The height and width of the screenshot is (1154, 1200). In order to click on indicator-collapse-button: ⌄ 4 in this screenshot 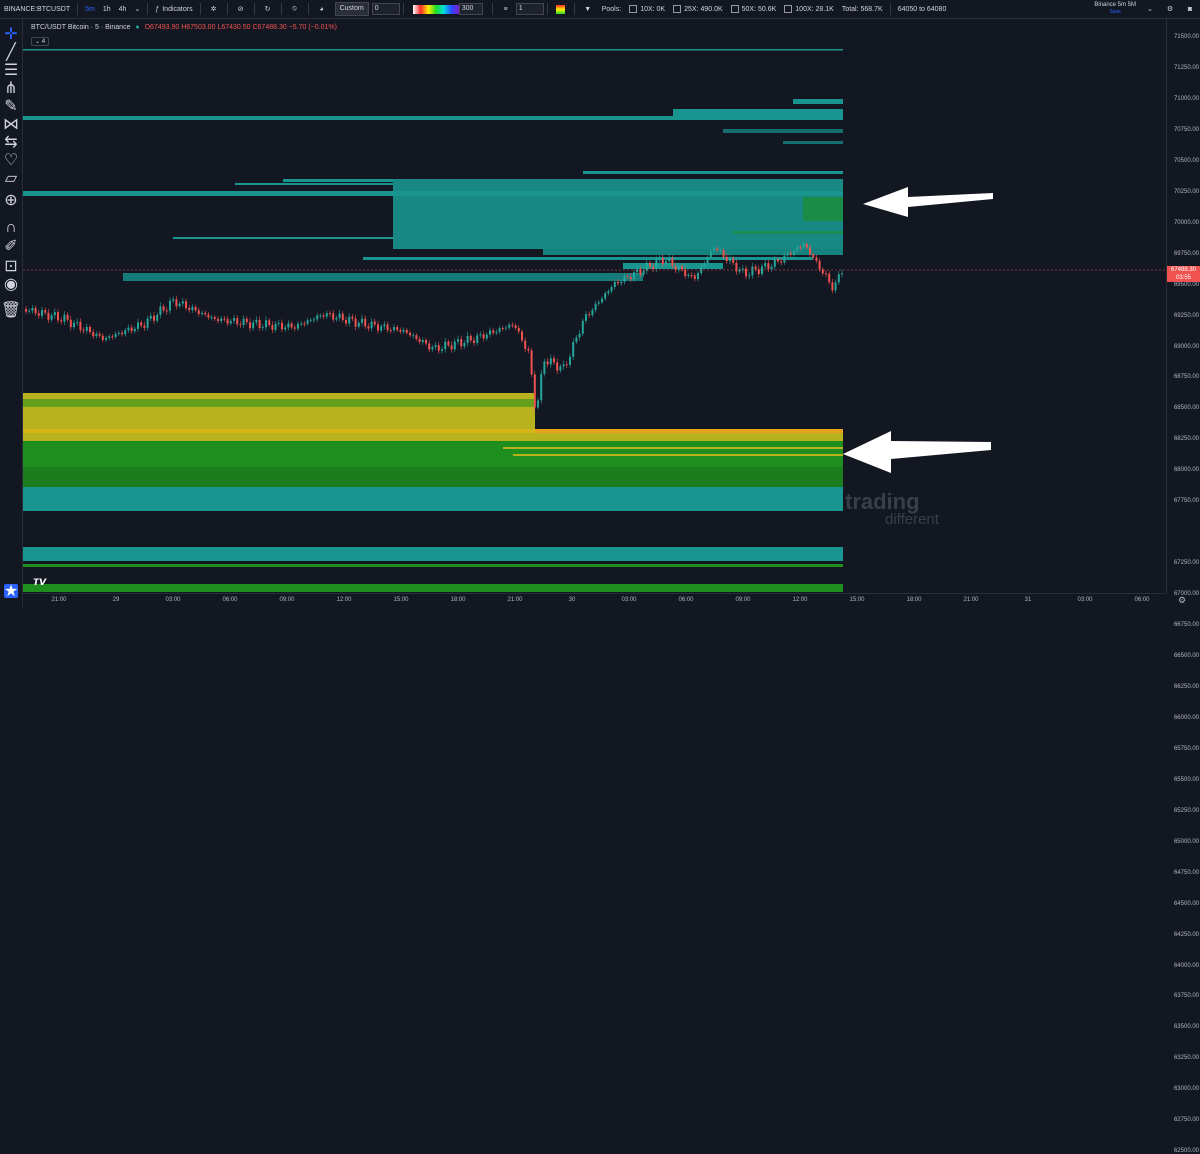, I will do `click(40, 41)`.